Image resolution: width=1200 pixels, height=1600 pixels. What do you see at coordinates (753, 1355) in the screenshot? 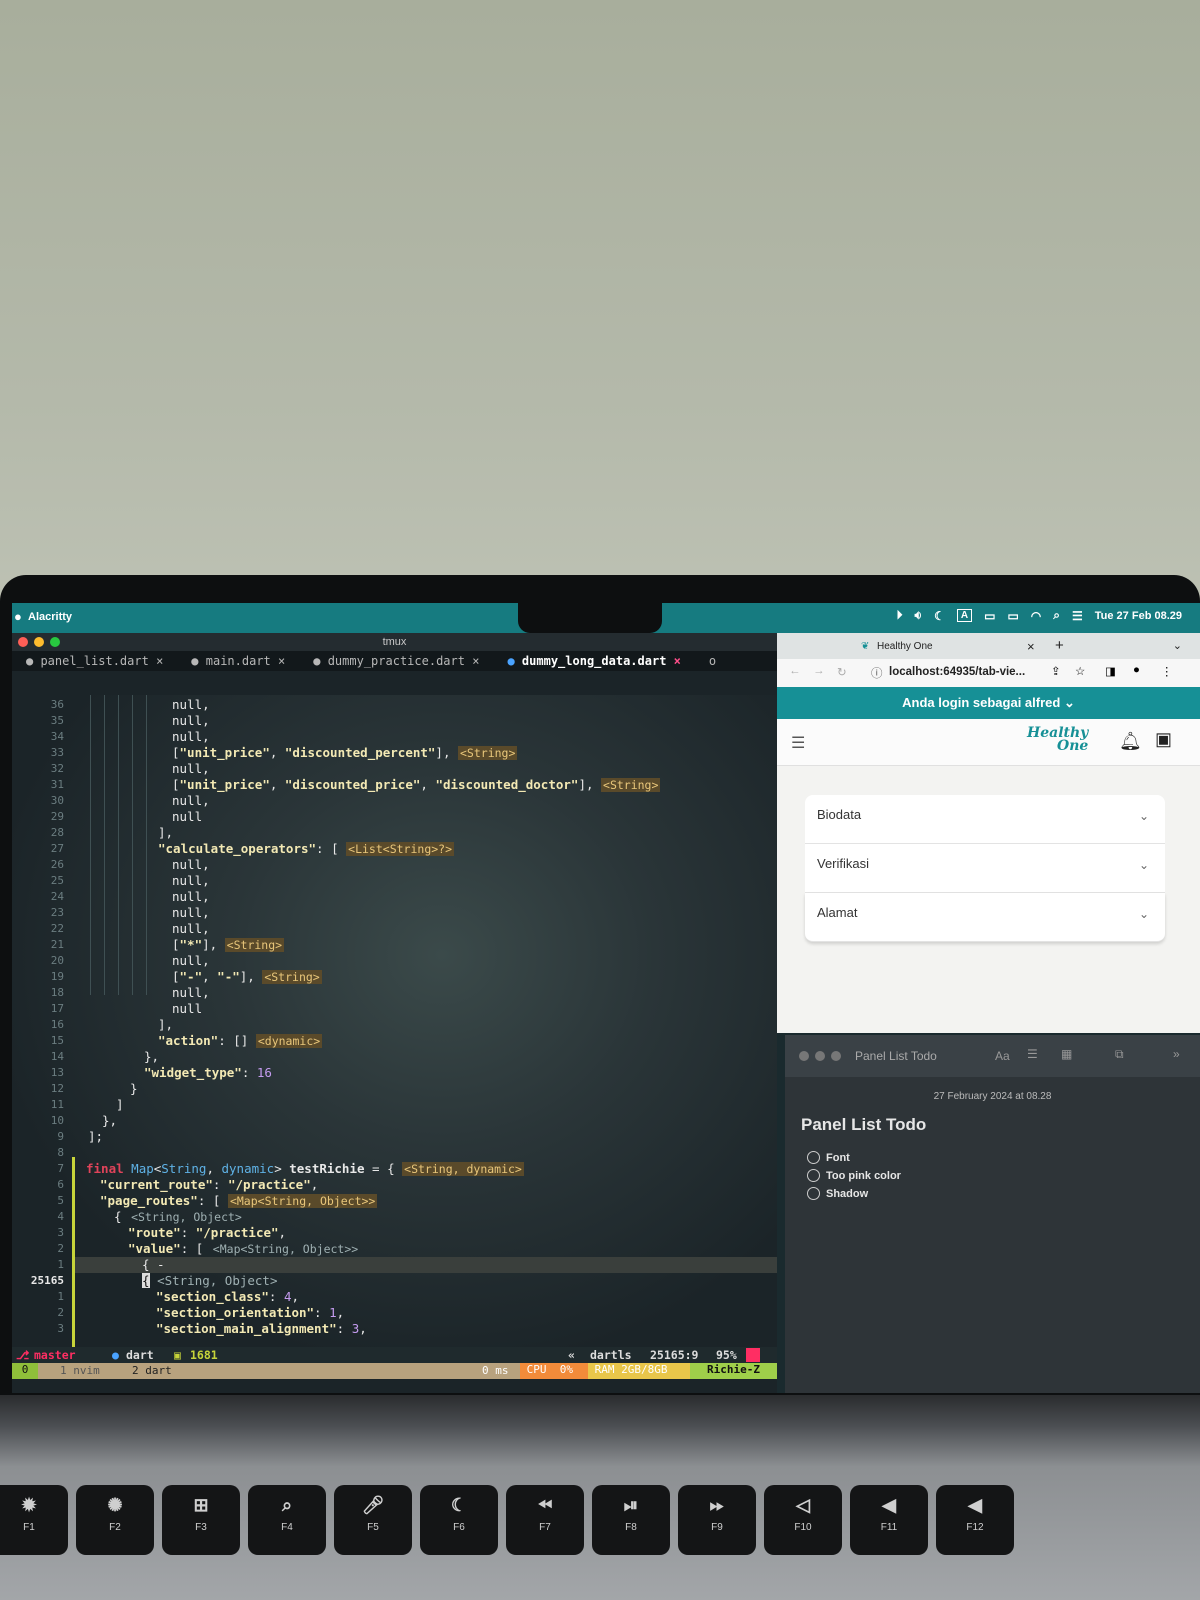
I see `mode-indicator` at bounding box center [753, 1355].